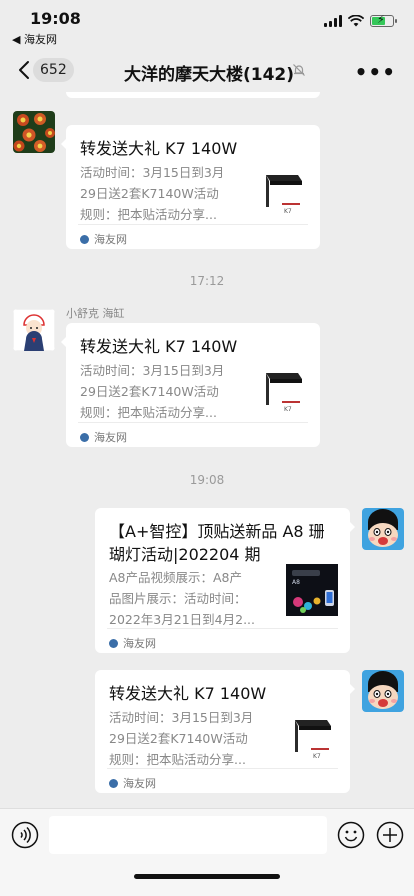 This screenshot has width=414, height=896. I want to click on emoji-icon, so click(351, 835).